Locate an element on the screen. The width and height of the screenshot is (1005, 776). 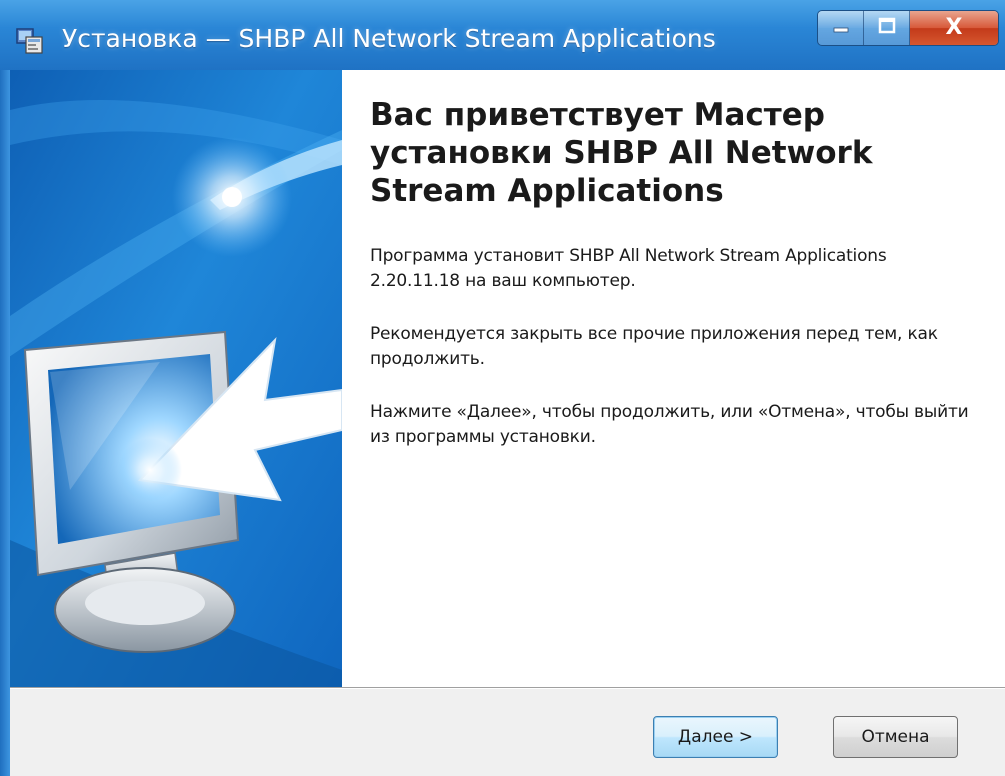
cancel-button: Отмена is located at coordinates (895, 737).